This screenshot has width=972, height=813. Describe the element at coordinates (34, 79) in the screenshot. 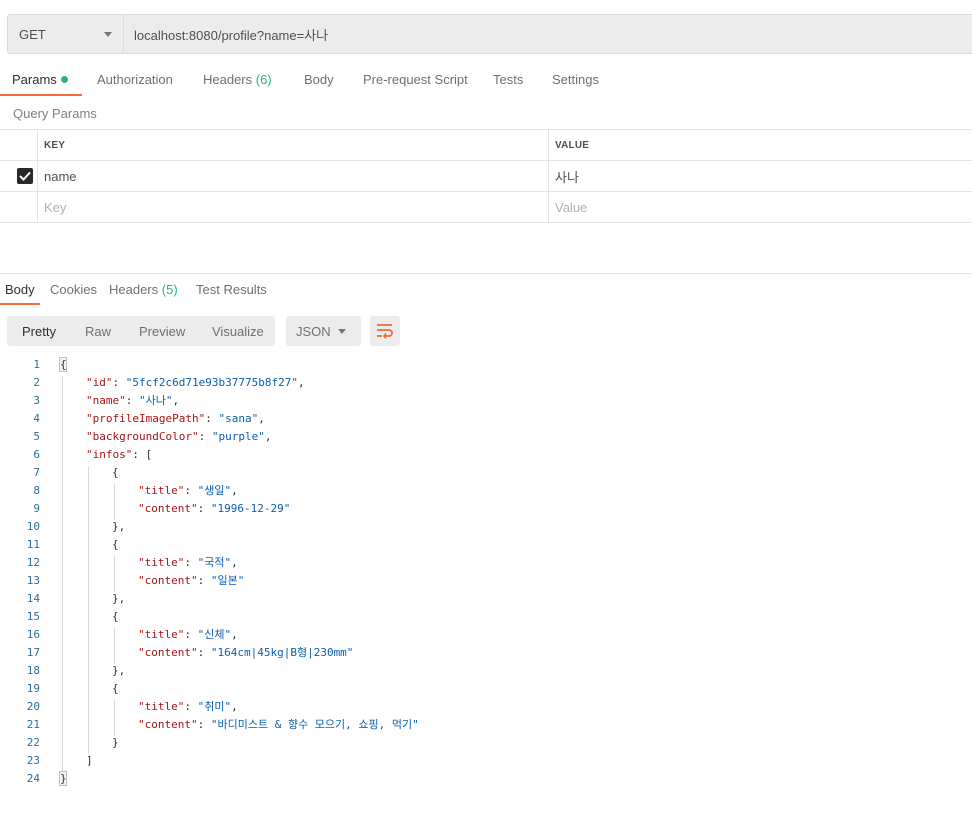

I see `tab-params-label: Params` at that location.